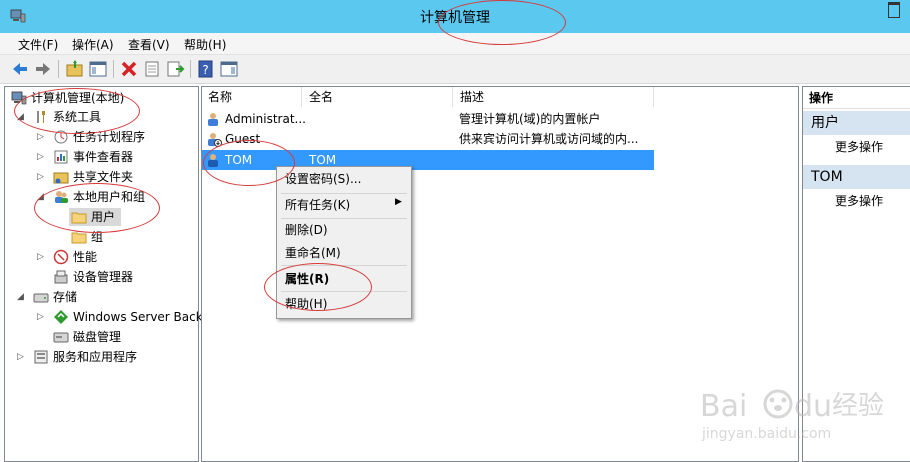 The height and width of the screenshot is (462, 910). I want to click on annotation-circle-tom, so click(249, 163).